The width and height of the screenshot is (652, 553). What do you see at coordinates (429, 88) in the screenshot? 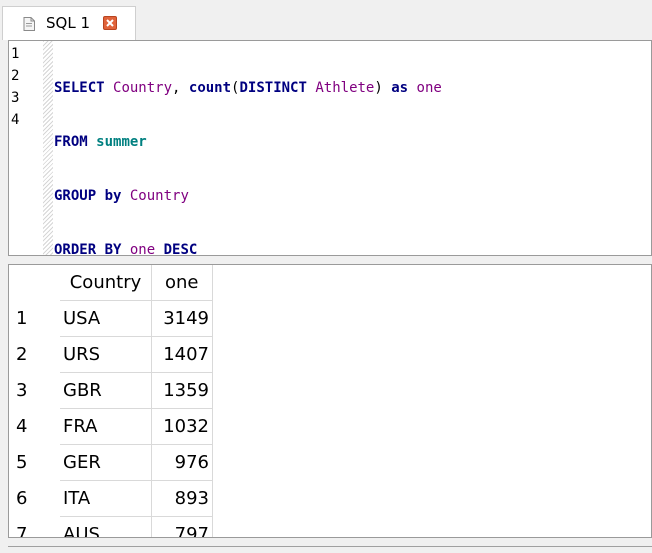
I see `identifier-token: one` at bounding box center [429, 88].